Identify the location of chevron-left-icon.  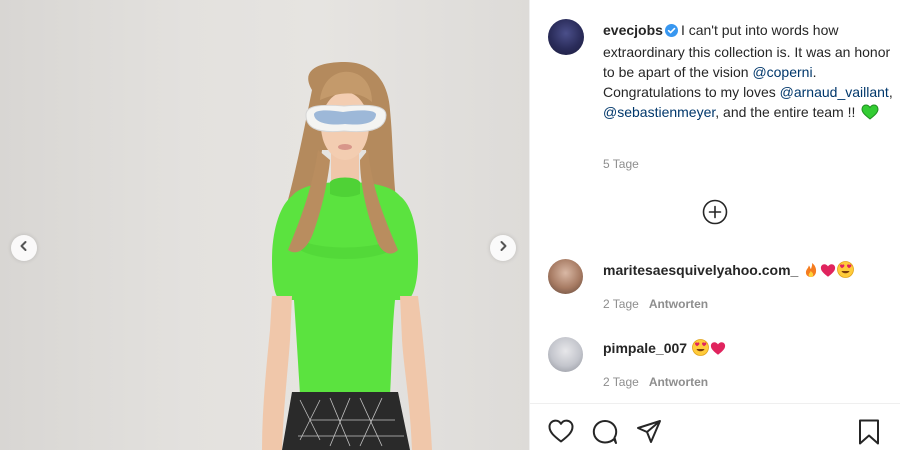
(24, 248).